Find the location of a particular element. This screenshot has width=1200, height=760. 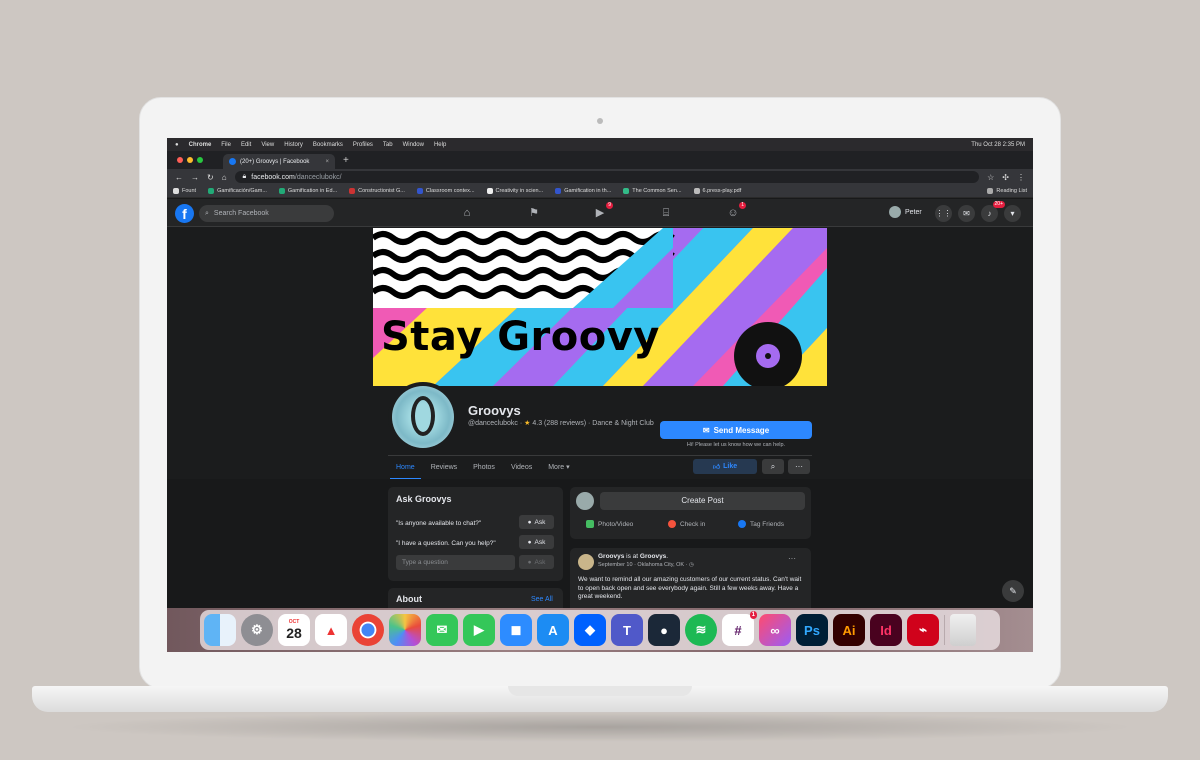

facebook-logo: f is located at coordinates (184, 213).